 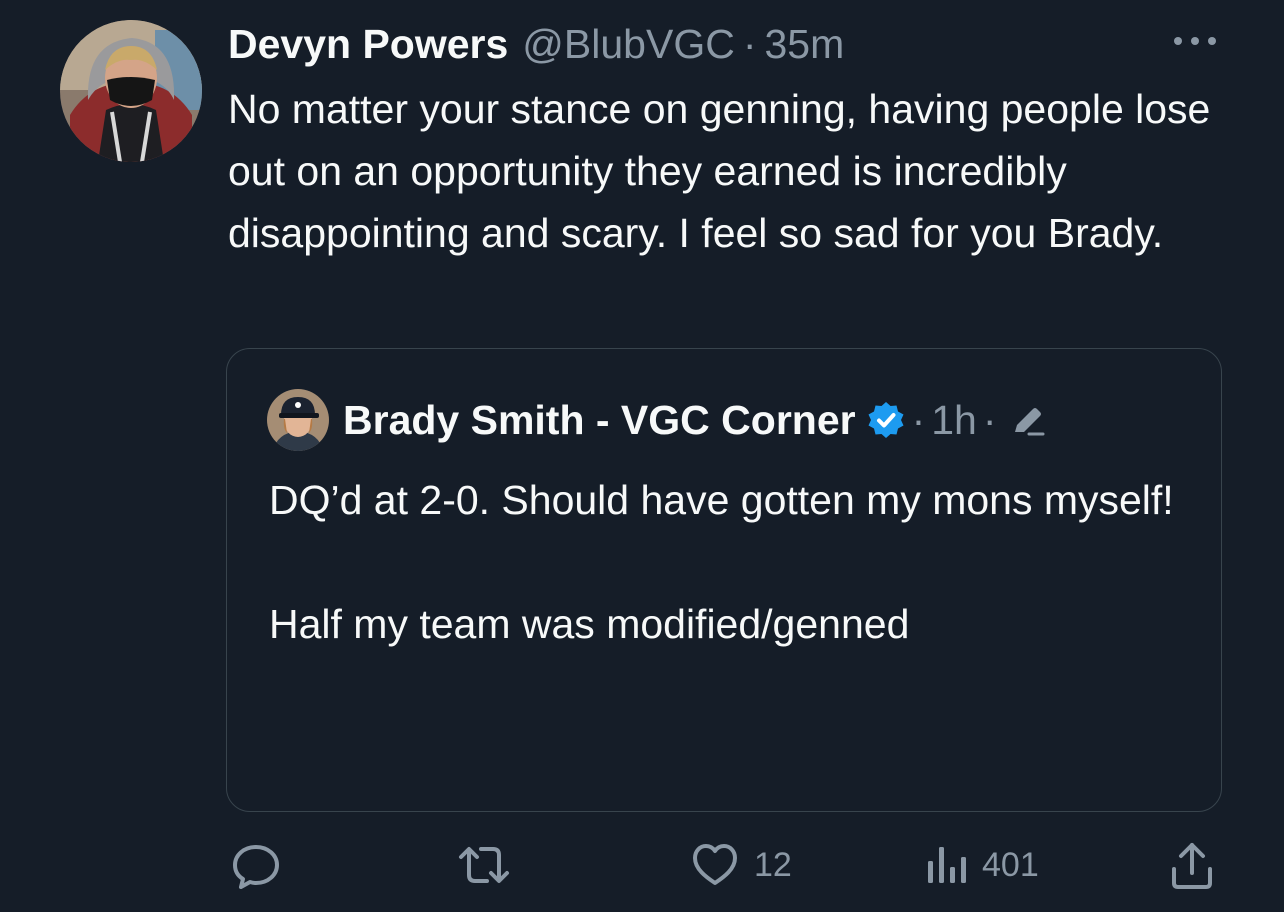 What do you see at coordinates (642, 865) in the screenshot?
I see `tweet-action-bar: 12 401` at bounding box center [642, 865].